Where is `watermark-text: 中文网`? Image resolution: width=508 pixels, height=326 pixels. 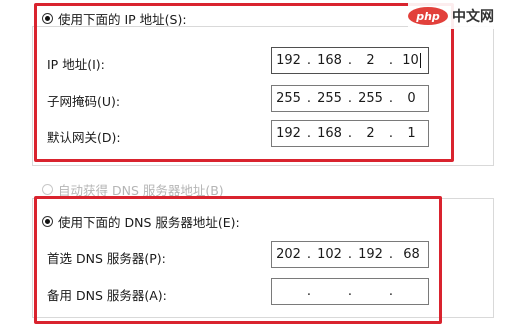 watermark-text: 中文网 is located at coordinates (473, 17).